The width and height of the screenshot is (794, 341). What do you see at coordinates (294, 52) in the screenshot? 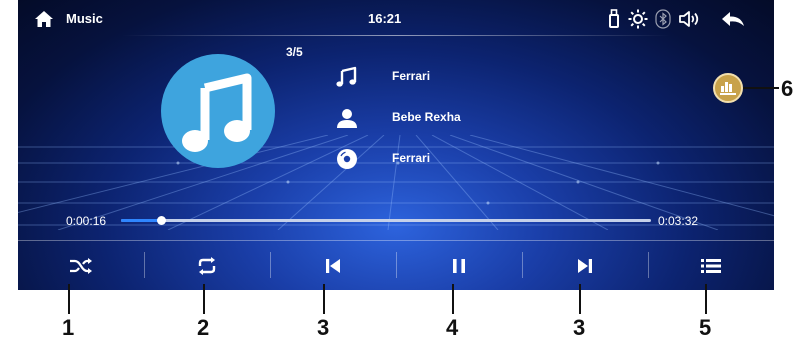
I see `track-index: 3/5` at bounding box center [294, 52].